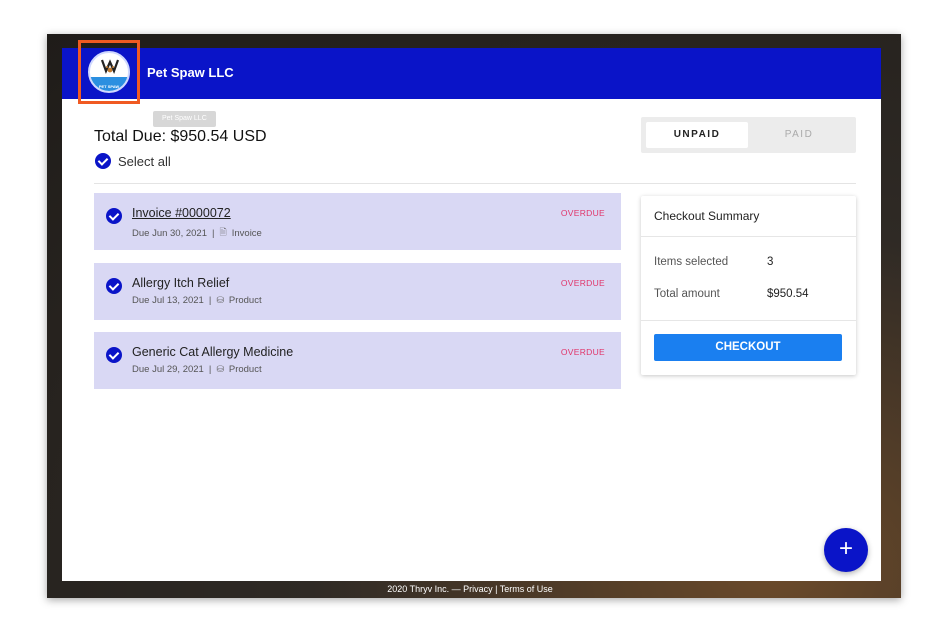  I want to click on select-all-toggle: Select all, so click(133, 161).